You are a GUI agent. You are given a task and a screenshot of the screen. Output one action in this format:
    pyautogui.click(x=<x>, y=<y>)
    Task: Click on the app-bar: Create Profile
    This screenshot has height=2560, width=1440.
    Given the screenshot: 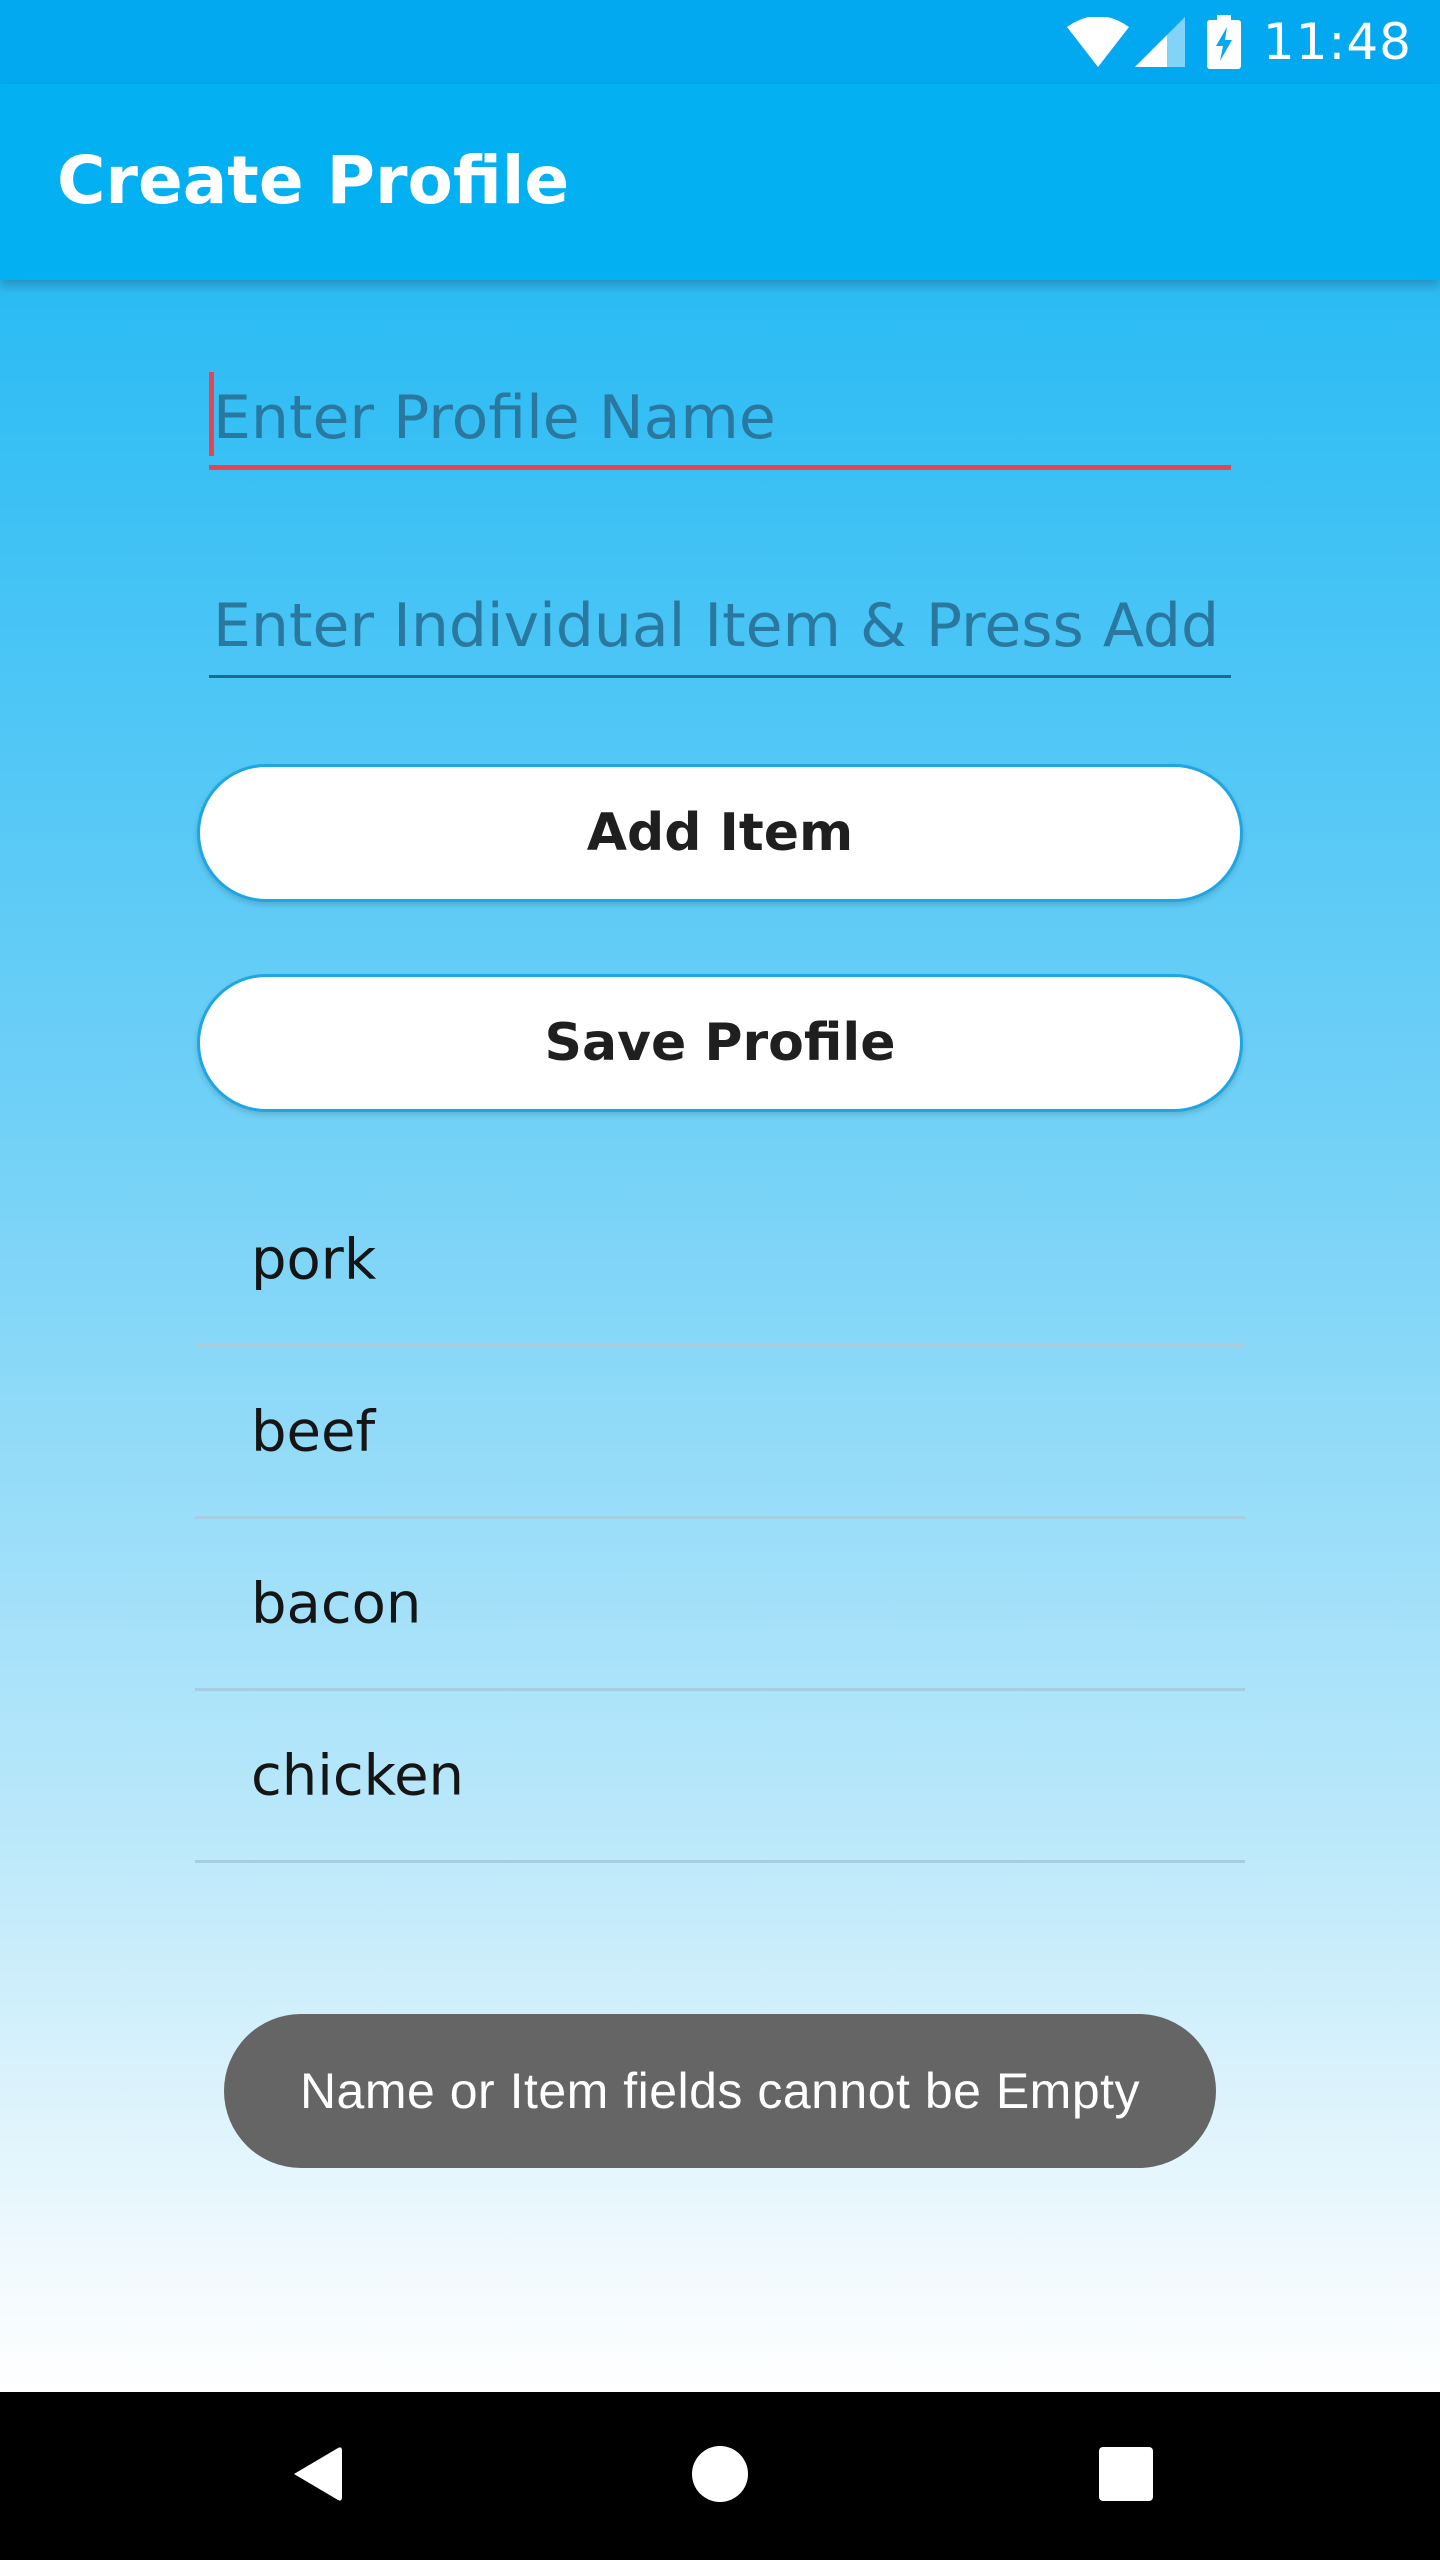 What is the action you would take?
    pyautogui.click(x=720, y=182)
    